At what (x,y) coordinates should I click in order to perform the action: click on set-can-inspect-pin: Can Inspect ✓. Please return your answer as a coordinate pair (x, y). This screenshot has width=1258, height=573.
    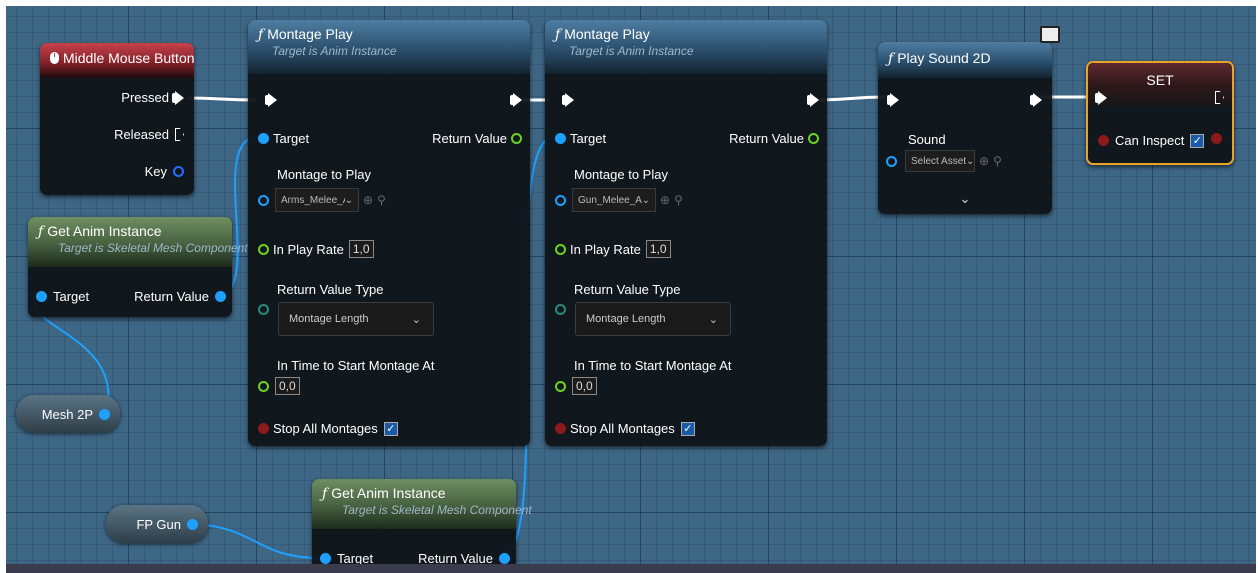
    Looking at the image, I should click on (1151, 140).